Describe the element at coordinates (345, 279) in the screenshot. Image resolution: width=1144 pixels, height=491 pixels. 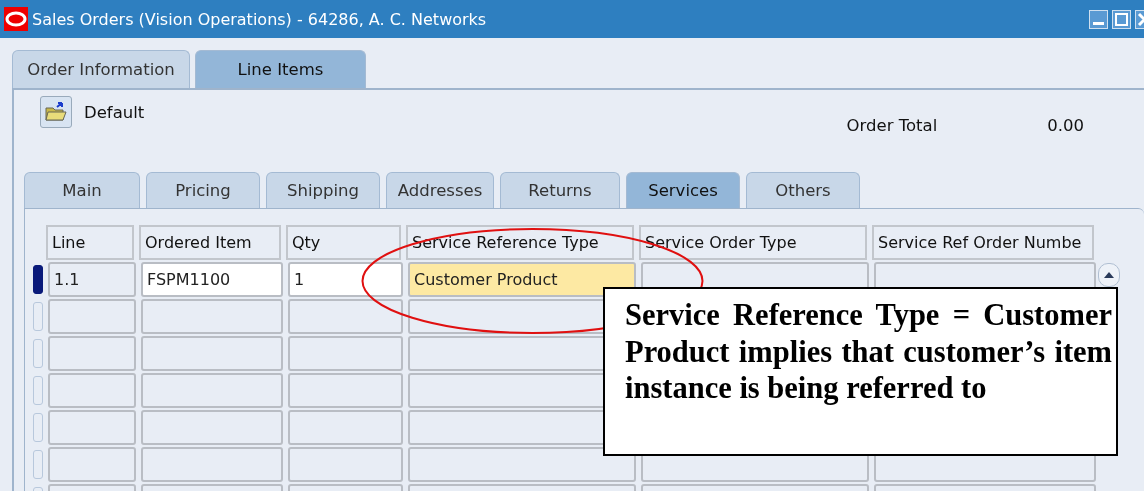
I see `table-cell: 1` at that location.